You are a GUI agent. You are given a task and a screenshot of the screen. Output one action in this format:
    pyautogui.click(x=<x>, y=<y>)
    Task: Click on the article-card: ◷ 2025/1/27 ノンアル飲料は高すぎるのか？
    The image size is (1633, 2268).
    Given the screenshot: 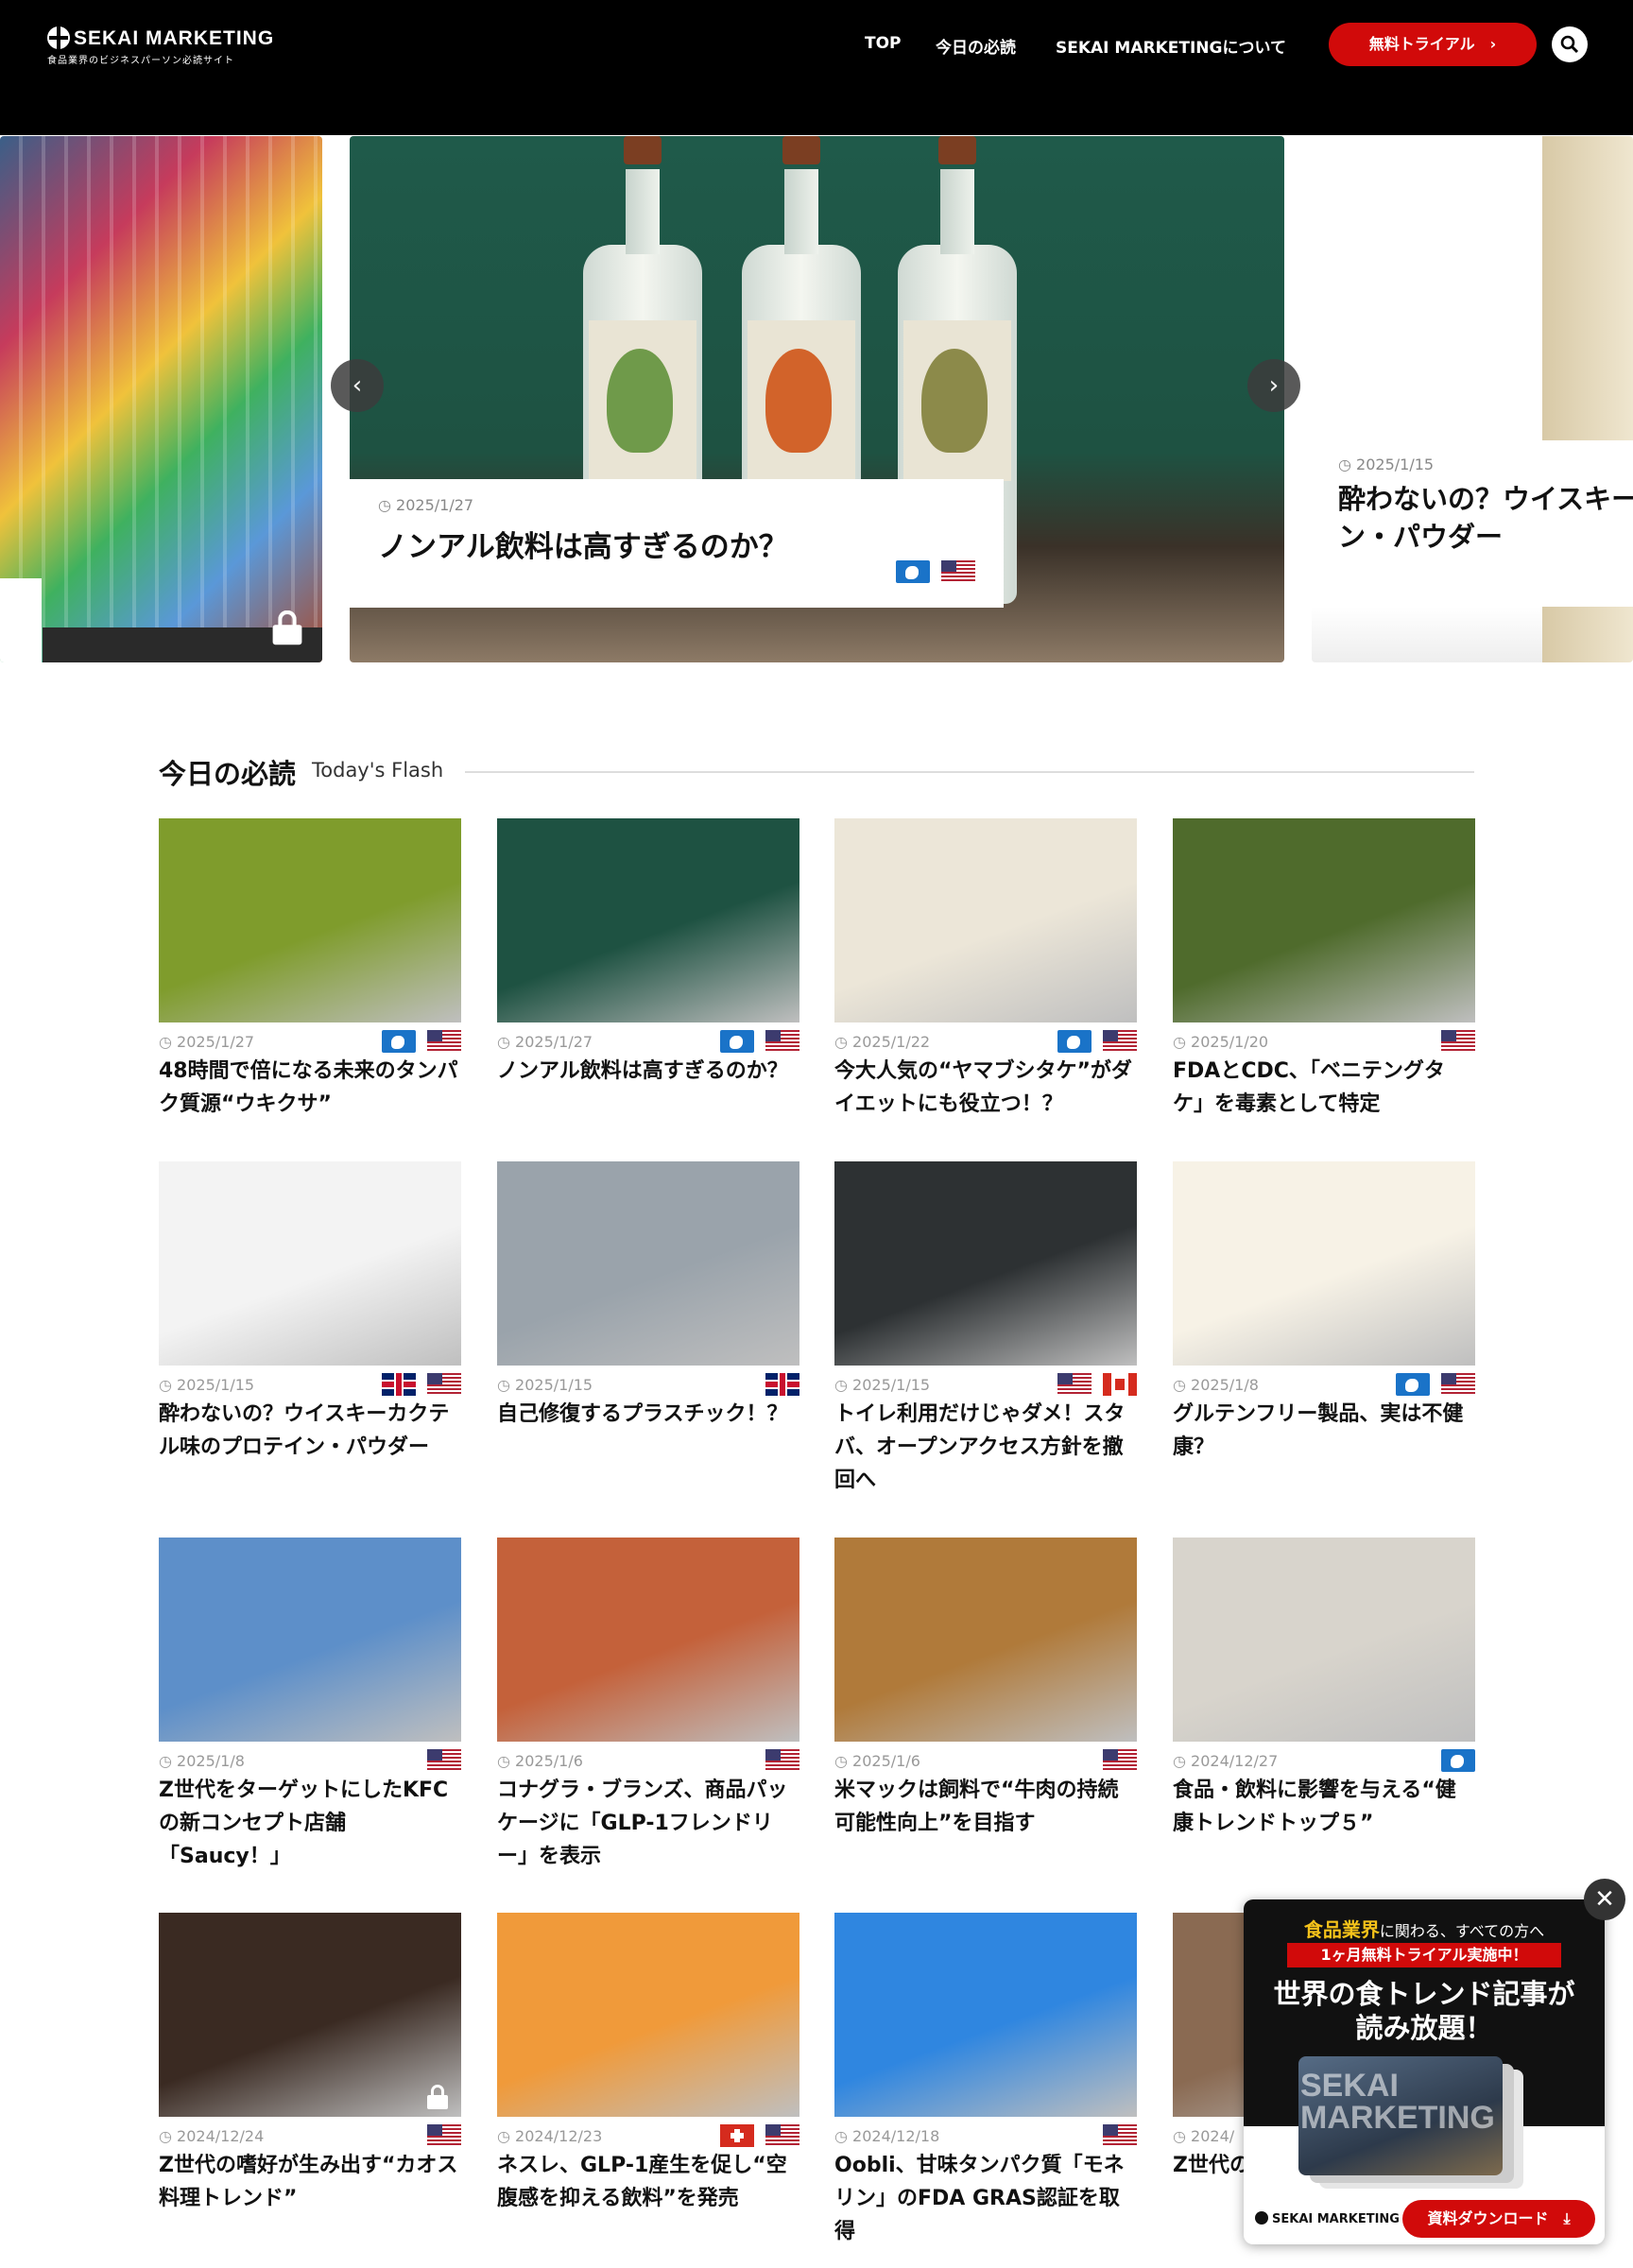 What is the action you would take?
    pyautogui.click(x=648, y=953)
    